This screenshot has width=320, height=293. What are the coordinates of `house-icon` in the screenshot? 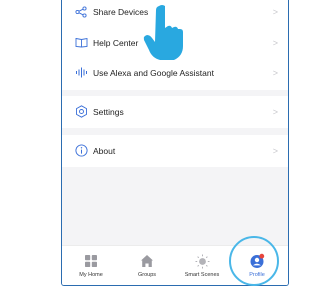 It's located at (147, 261).